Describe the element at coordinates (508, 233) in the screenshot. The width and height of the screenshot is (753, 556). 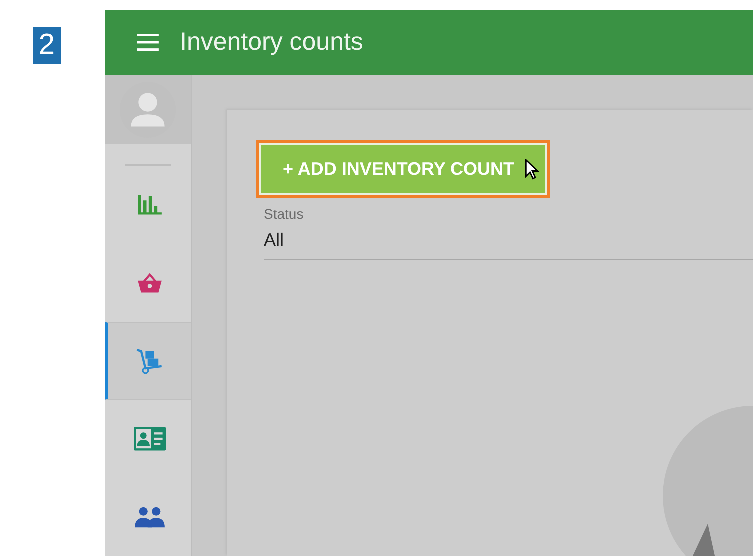
I see `status-select: Status All` at that location.